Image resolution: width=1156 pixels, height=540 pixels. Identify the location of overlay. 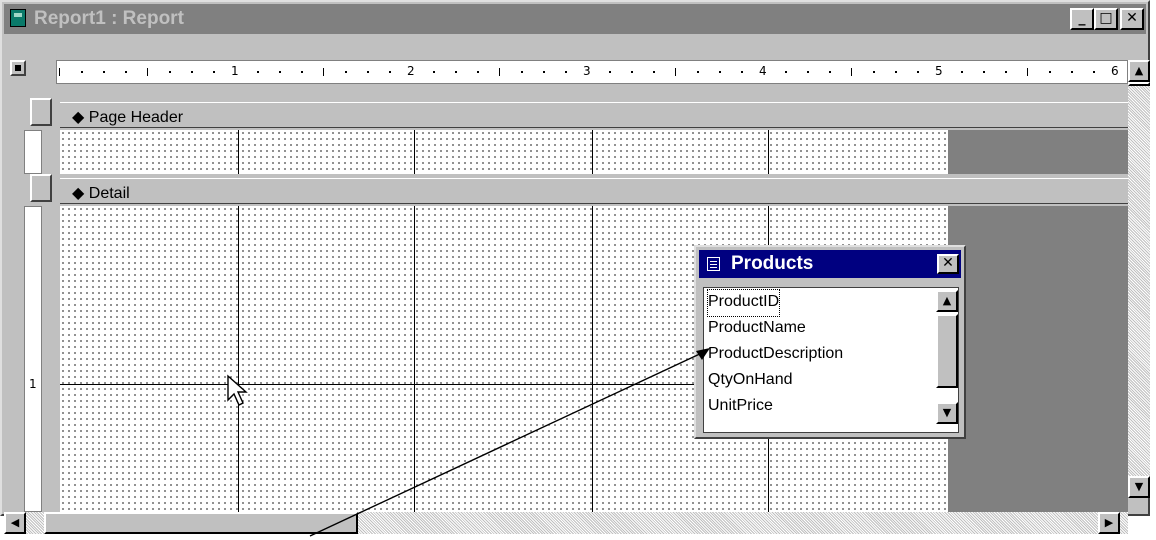
(468, 442).